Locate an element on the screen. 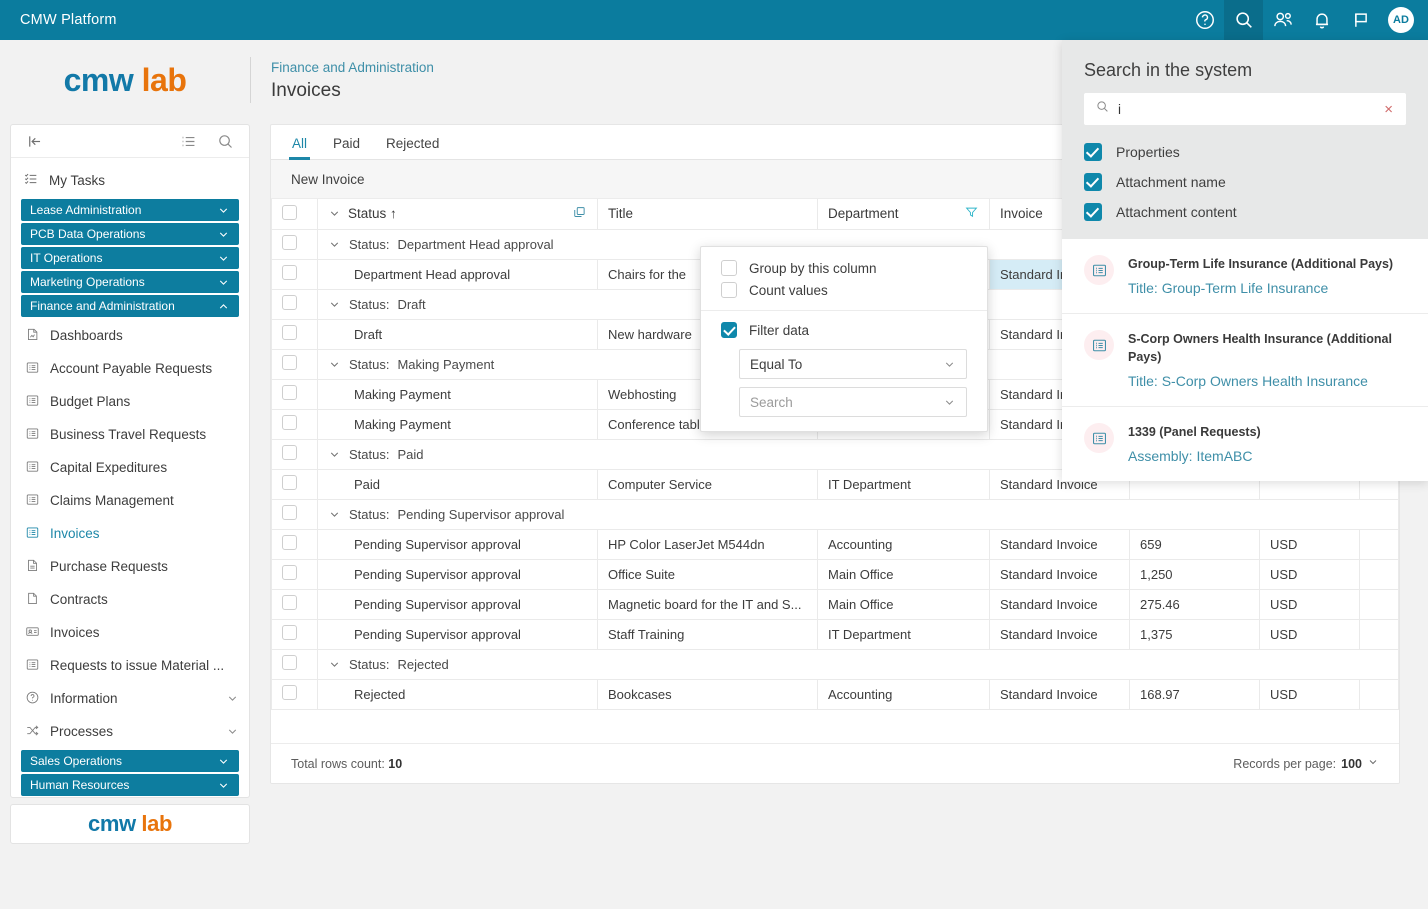  search-input-wrapper: × is located at coordinates (1245, 109).